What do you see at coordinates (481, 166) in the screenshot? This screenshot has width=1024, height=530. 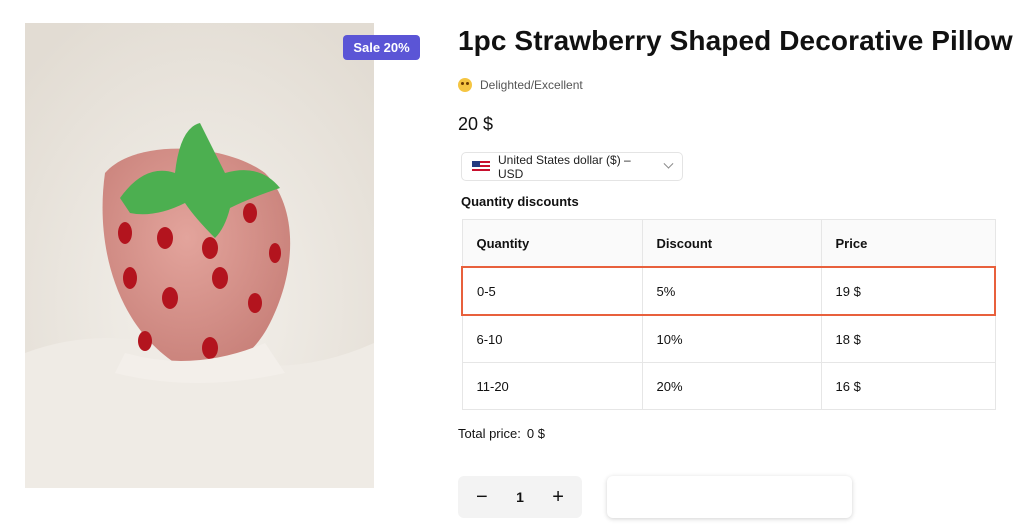 I see `us-flag-icon` at bounding box center [481, 166].